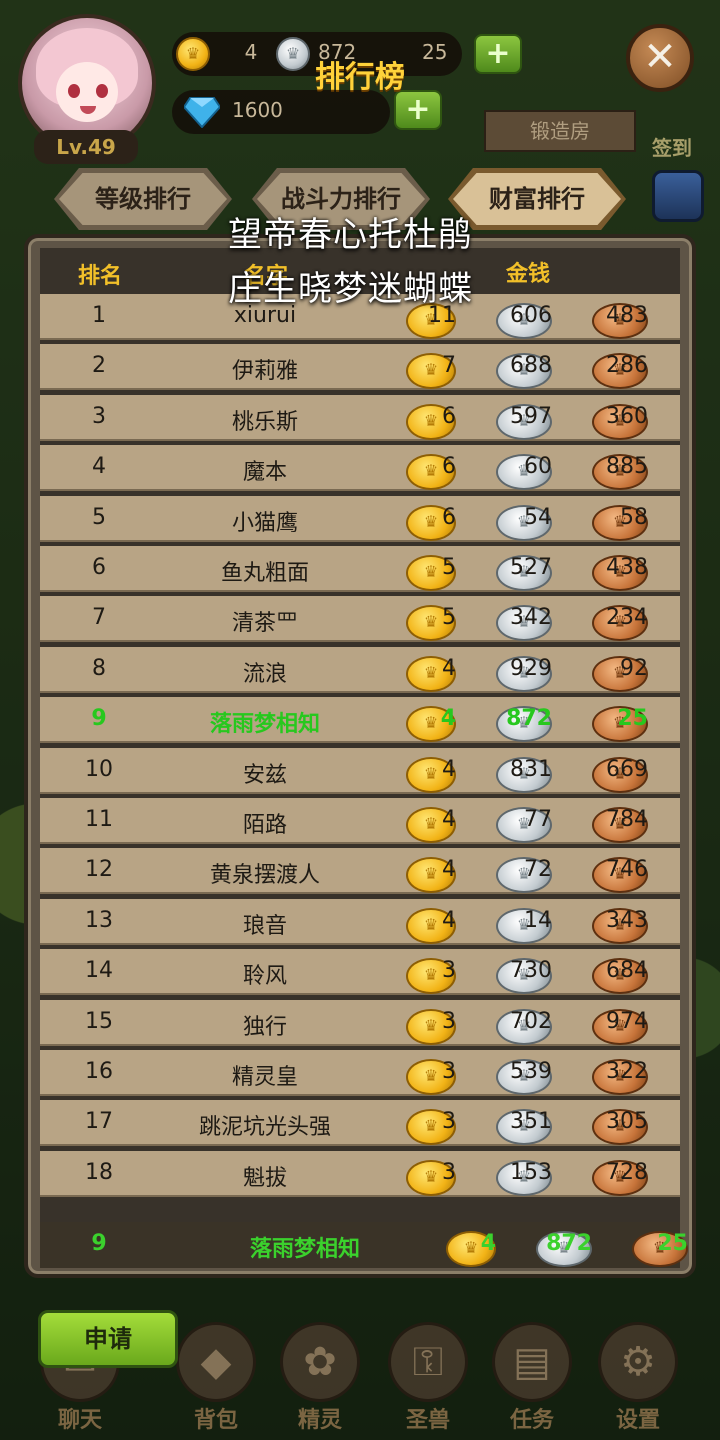 The height and width of the screenshot is (1440, 720). I want to click on nav-settings: ⚙ 设置, so click(638, 1381).